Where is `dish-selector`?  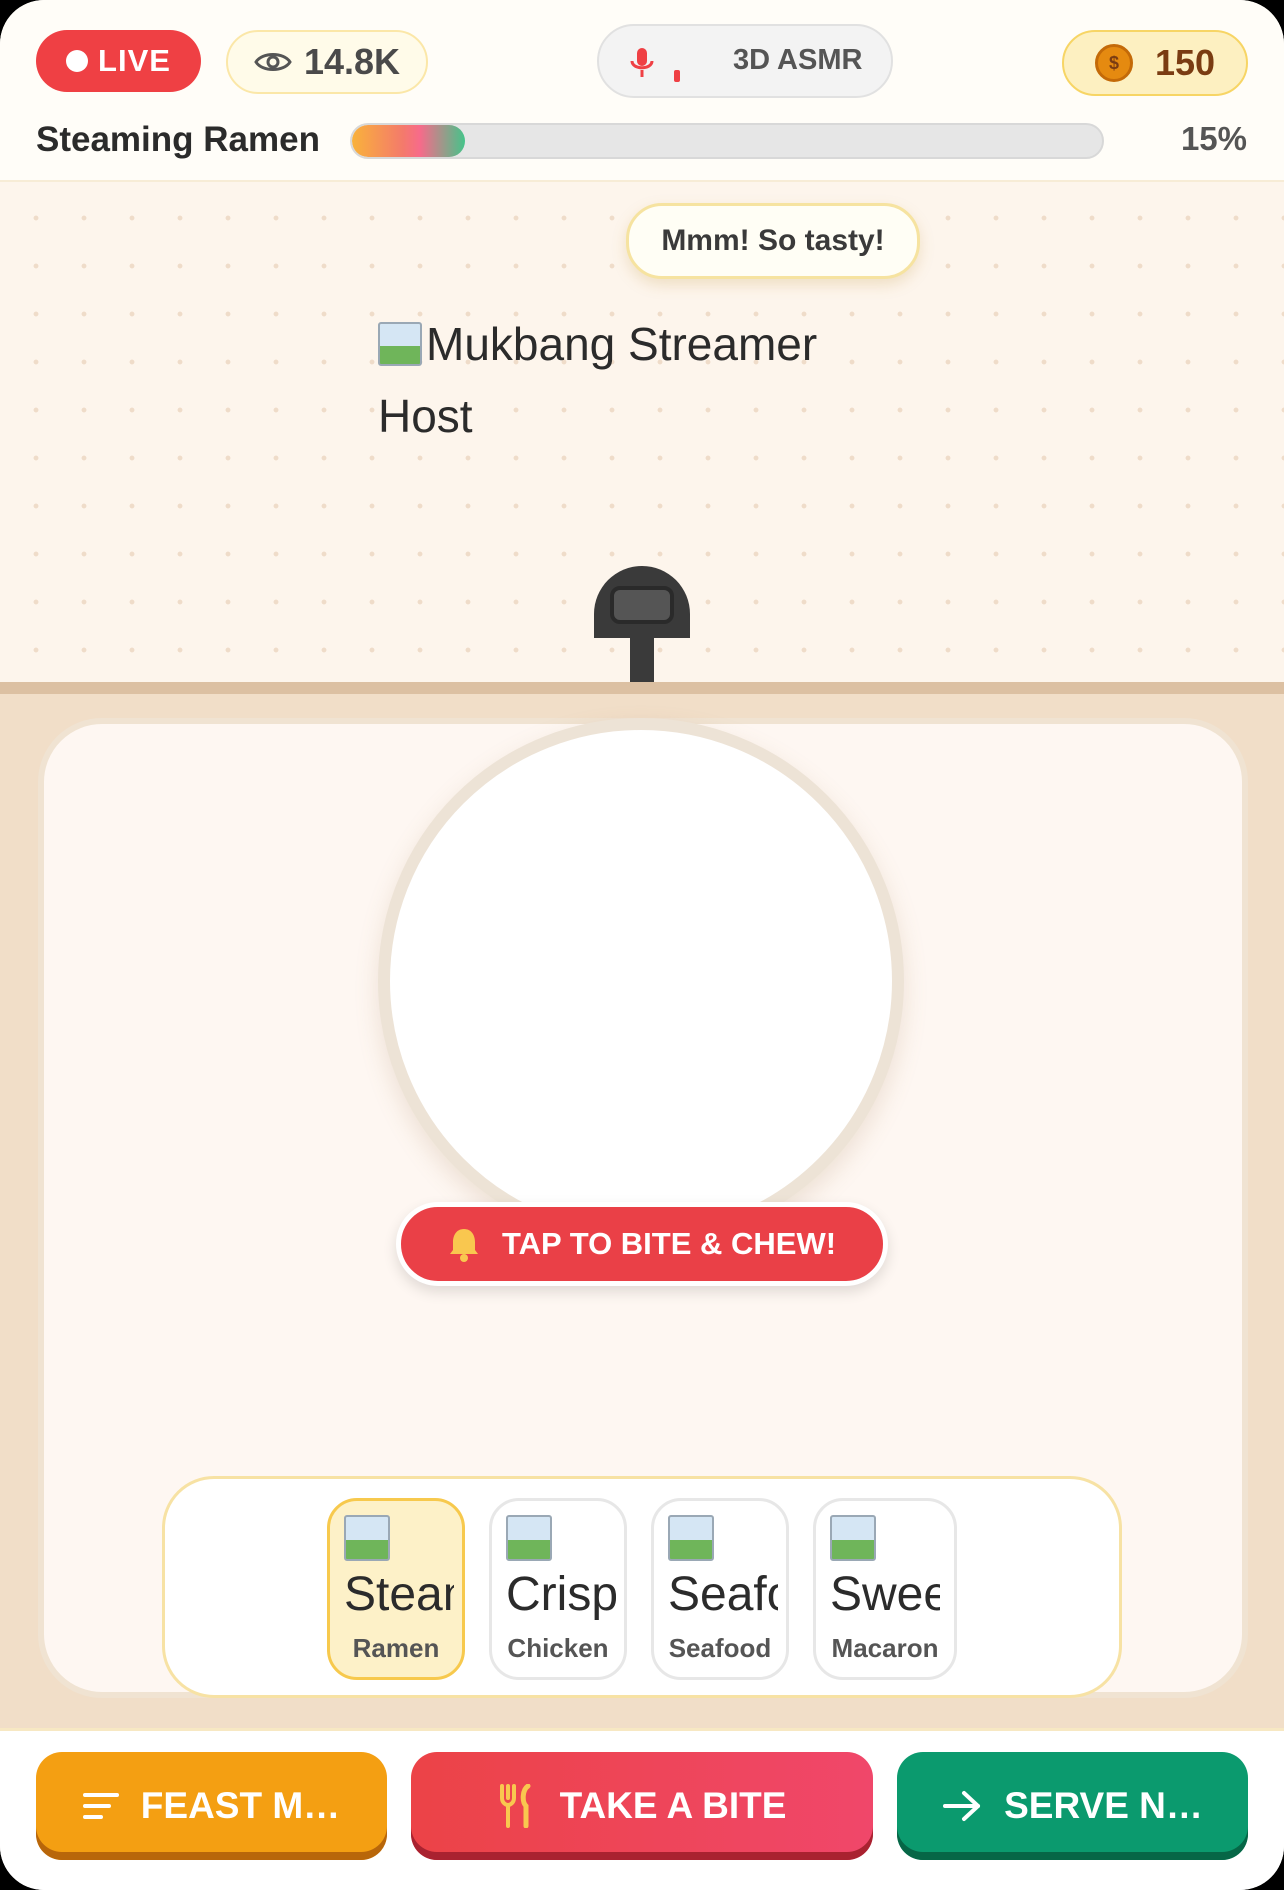
dish-selector is located at coordinates (642, 1587).